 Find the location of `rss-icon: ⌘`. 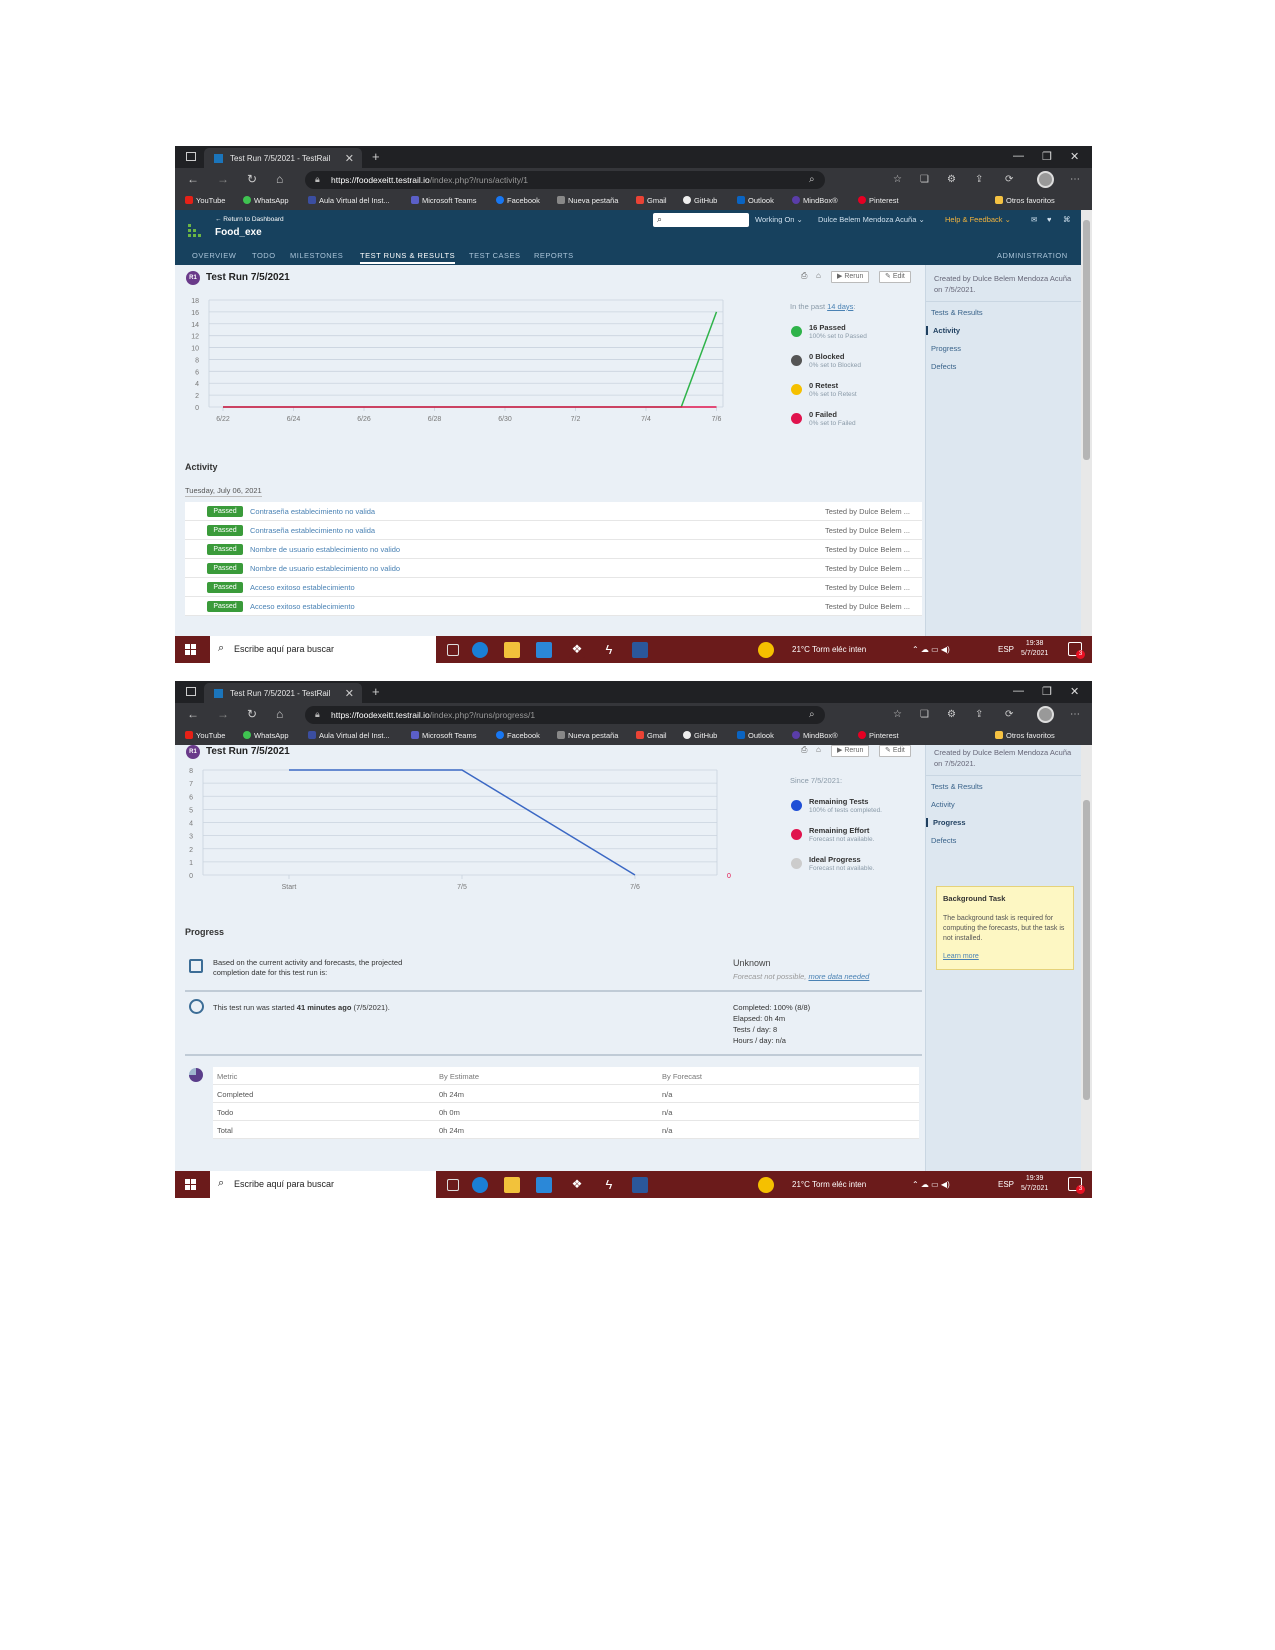

rss-icon: ⌘ is located at coordinates (1067, 219).